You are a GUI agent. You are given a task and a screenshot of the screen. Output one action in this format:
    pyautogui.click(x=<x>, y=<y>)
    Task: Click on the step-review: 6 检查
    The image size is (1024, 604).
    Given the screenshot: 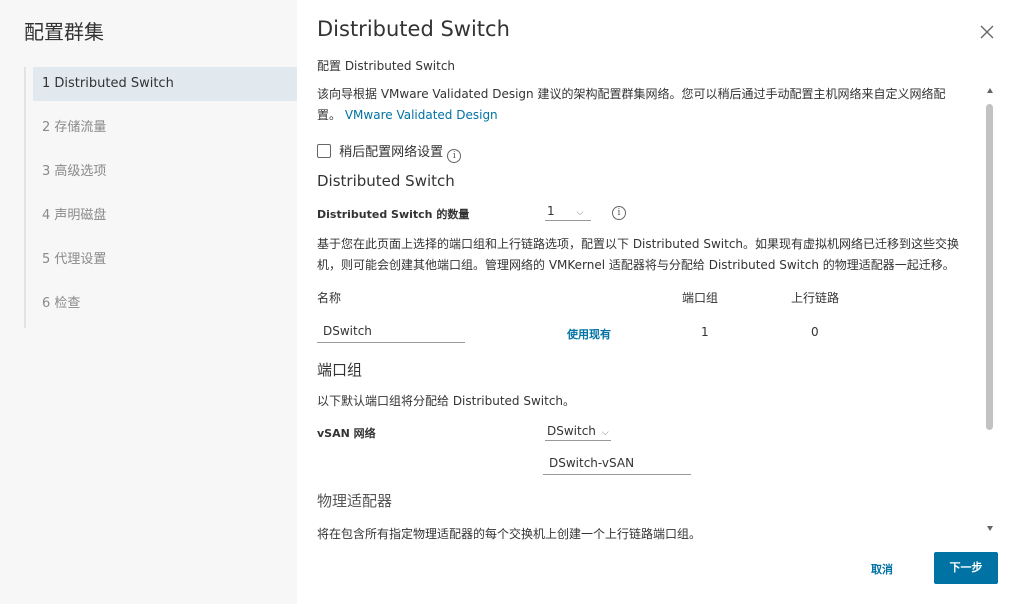 What is the action you would take?
    pyautogui.click(x=161, y=309)
    